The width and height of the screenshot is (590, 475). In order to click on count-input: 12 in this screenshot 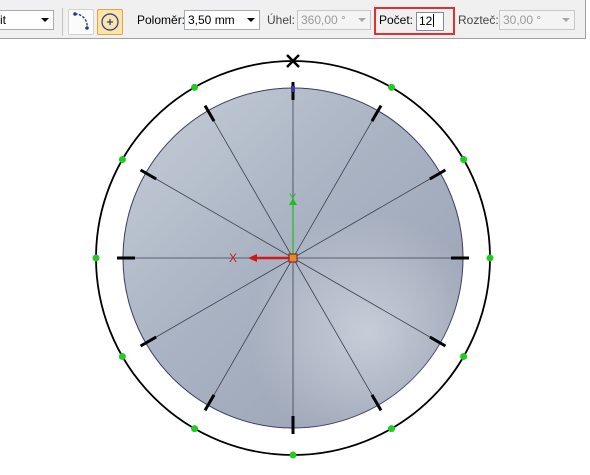, I will do `click(430, 21)`.